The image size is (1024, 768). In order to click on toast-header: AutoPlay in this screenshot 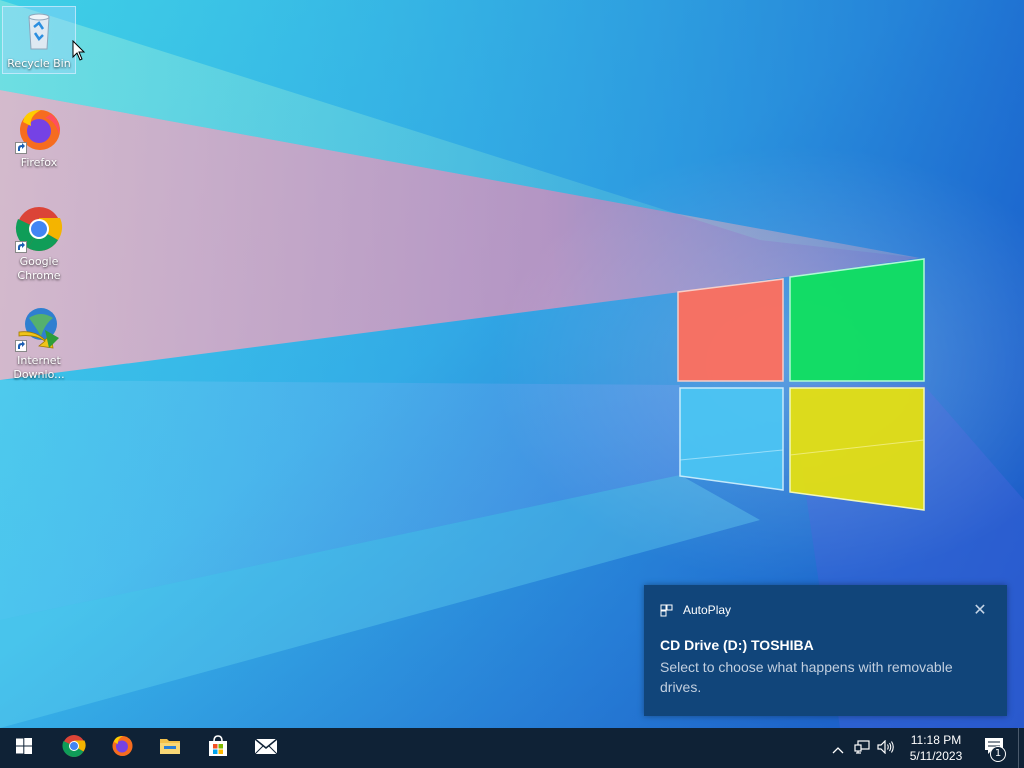, I will do `click(695, 610)`.